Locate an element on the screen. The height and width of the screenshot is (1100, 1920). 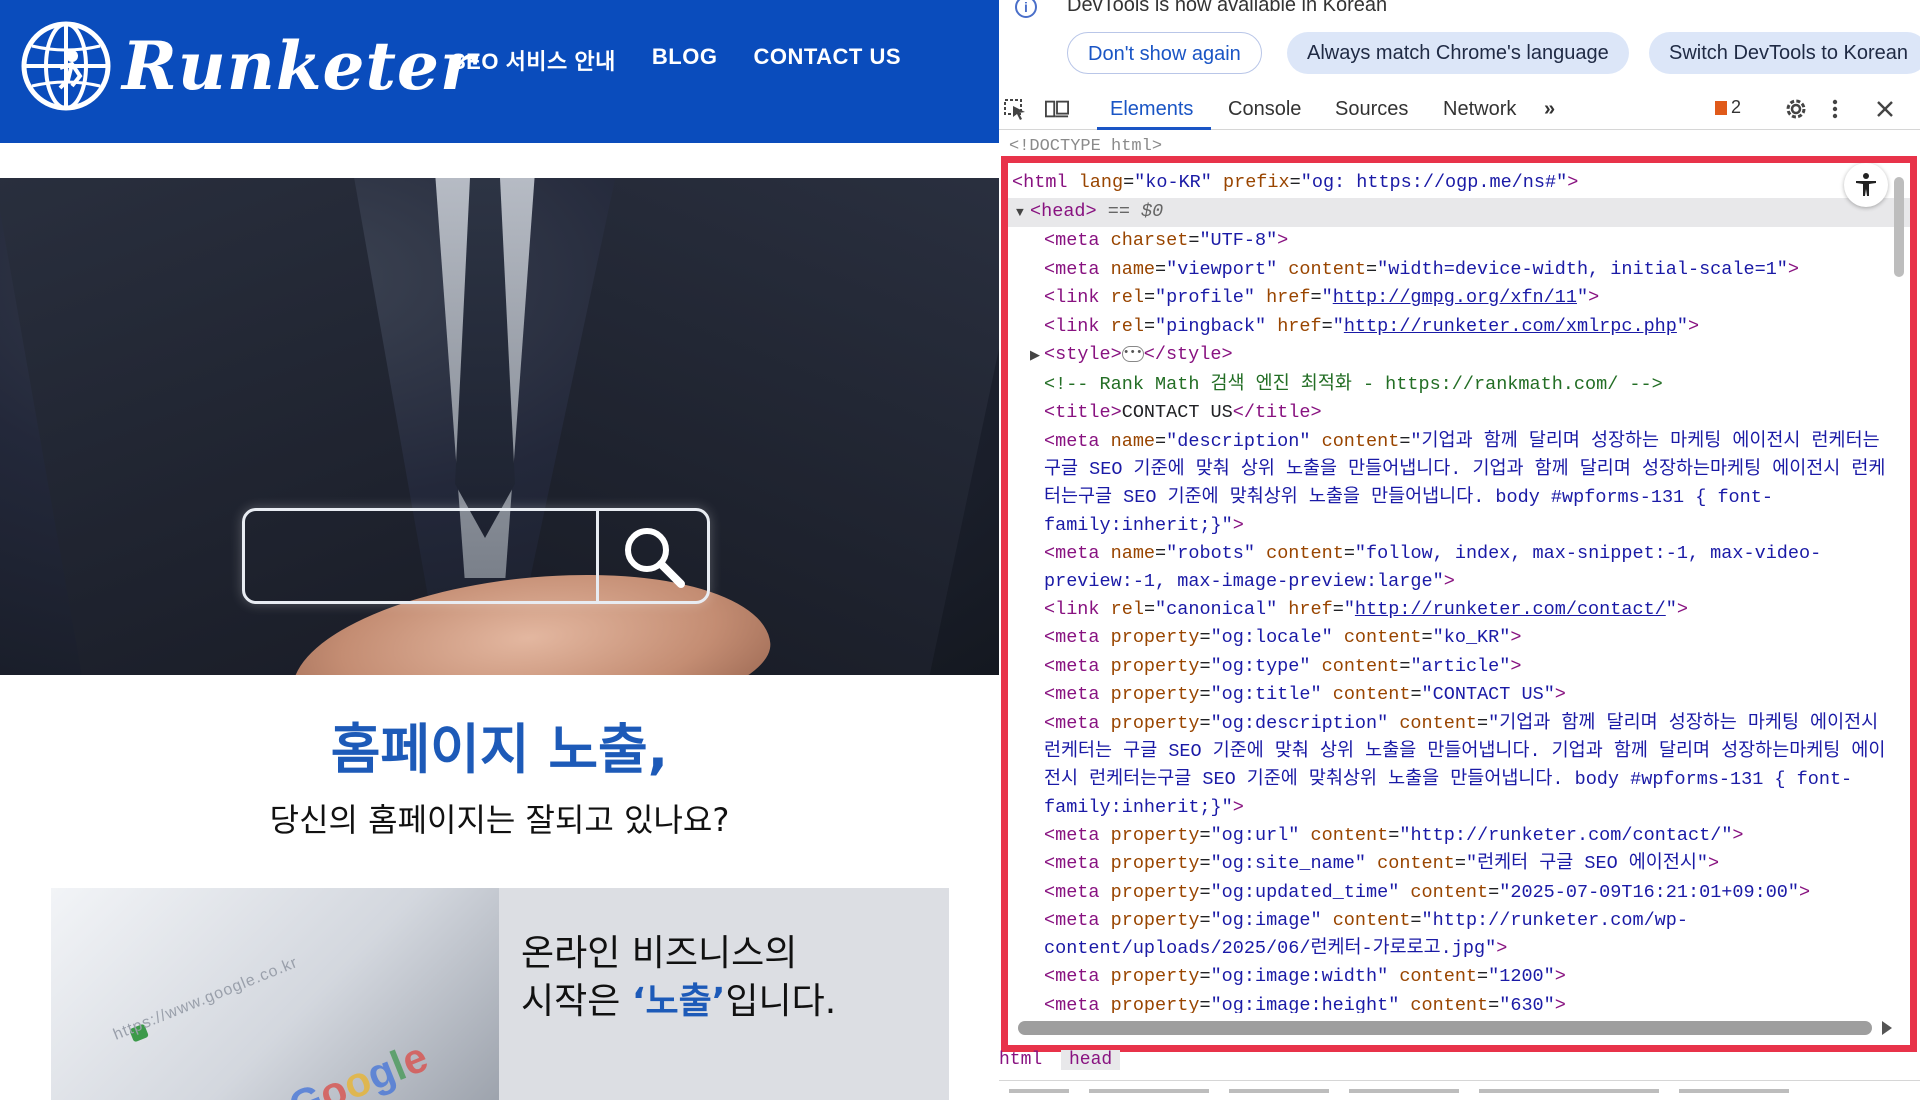
profile-link: http://gmpg.org/xfn/11 is located at coordinates (1455, 297).